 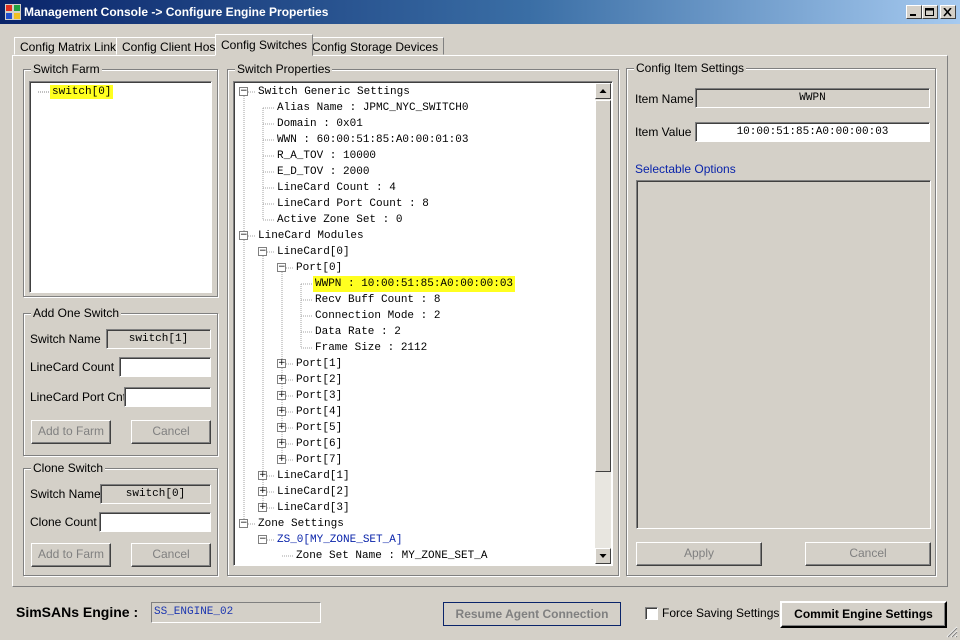 I want to click on tree-node: Data Rate : 2, so click(x=415, y=332).